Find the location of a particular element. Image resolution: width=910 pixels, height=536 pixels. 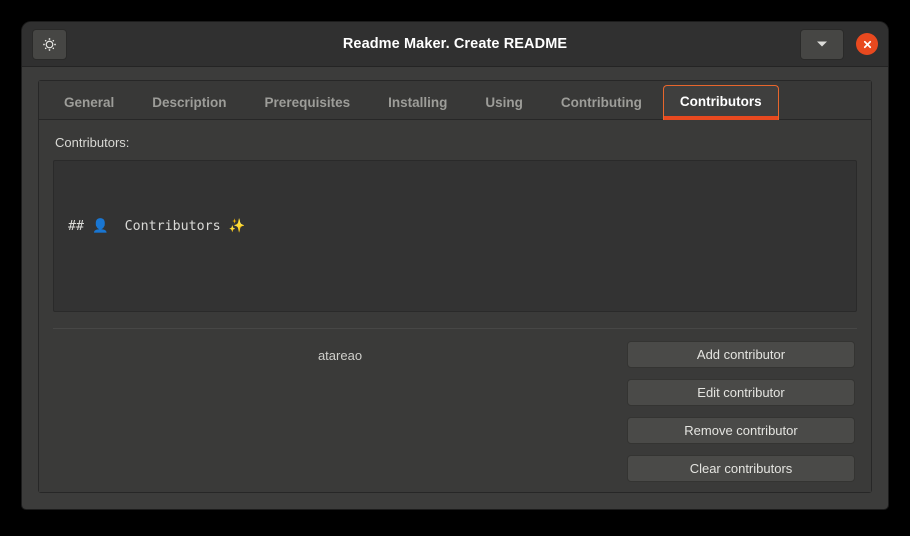

titlebar-controls is located at coordinates (839, 44).